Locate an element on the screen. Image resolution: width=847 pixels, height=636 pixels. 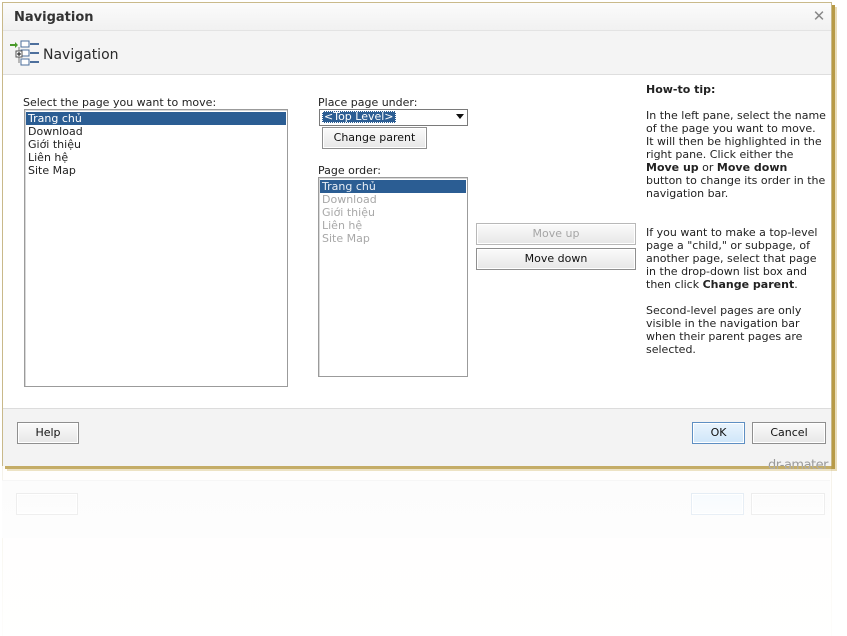
dialog-footer: Help OK Cancel is located at coordinates (417, 437).